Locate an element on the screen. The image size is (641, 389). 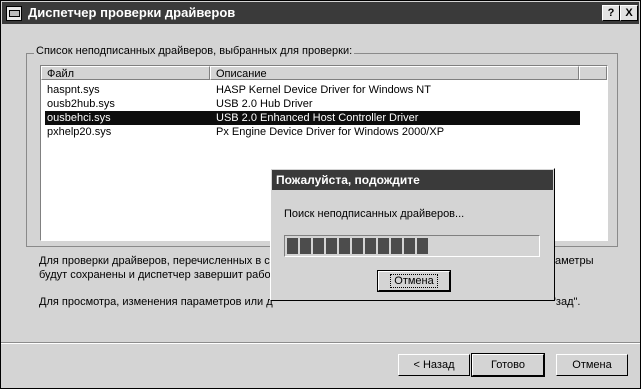
list-header: Файл Описание is located at coordinates (324, 73).